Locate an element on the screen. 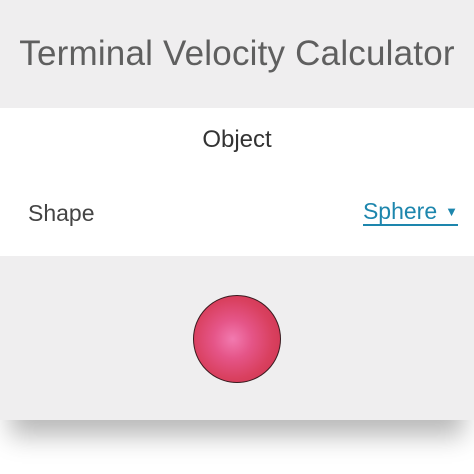  shape-select: Sphere ▼ is located at coordinates (410, 213).